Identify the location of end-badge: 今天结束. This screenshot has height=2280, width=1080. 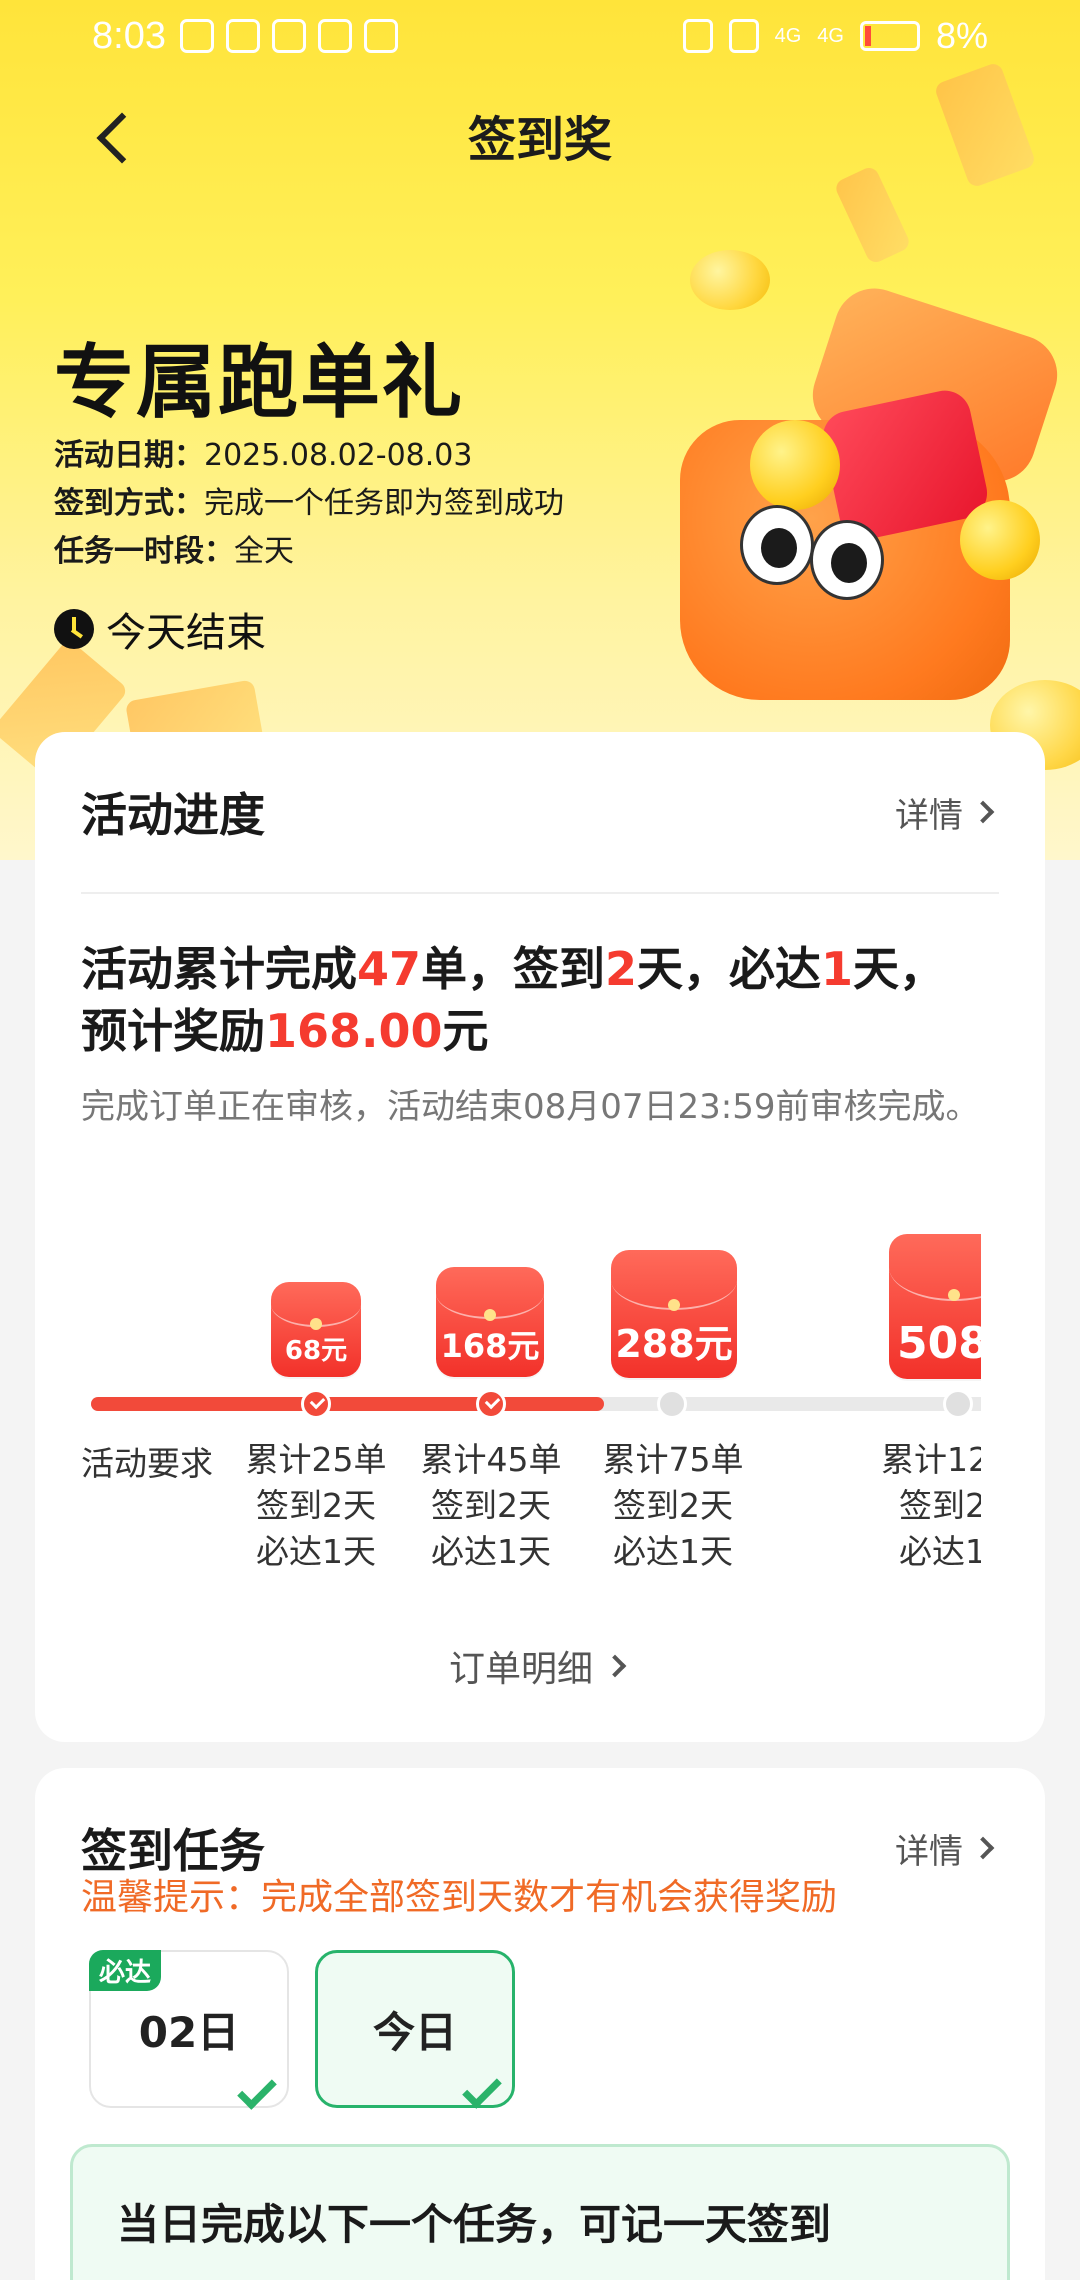
(160, 629).